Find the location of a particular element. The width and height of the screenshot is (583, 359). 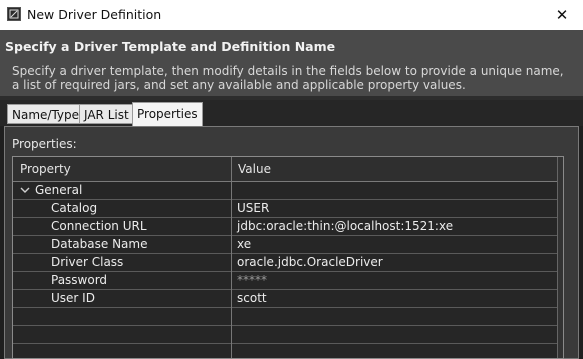

property-name: User ID is located at coordinates (73, 298).